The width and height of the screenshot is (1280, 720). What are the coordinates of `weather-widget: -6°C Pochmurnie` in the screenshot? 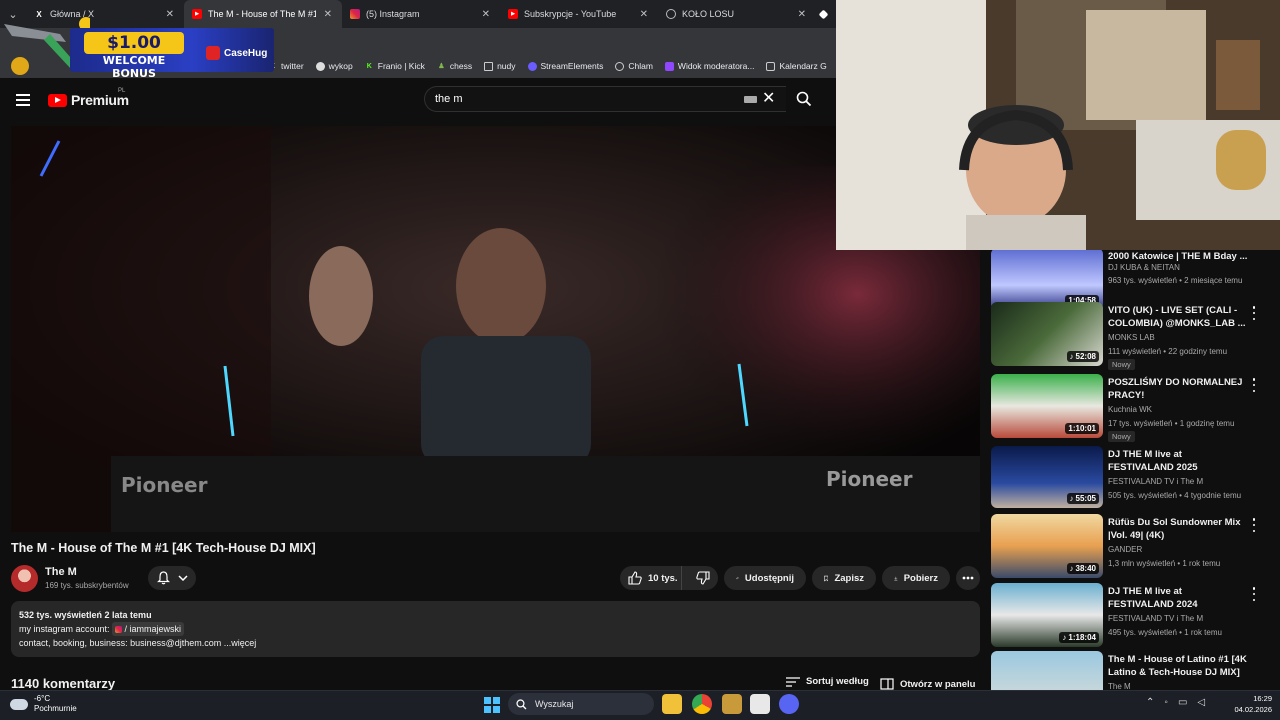 It's located at (43, 704).